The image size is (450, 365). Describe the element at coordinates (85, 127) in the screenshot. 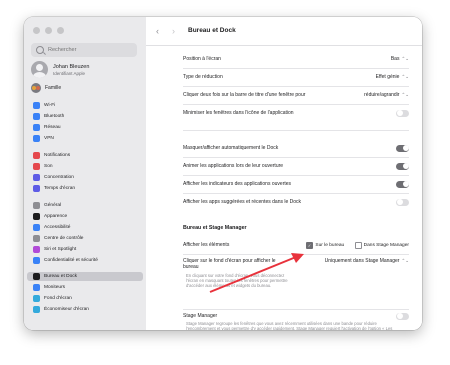

I see `sidebar-item-network: Réseau` at that location.